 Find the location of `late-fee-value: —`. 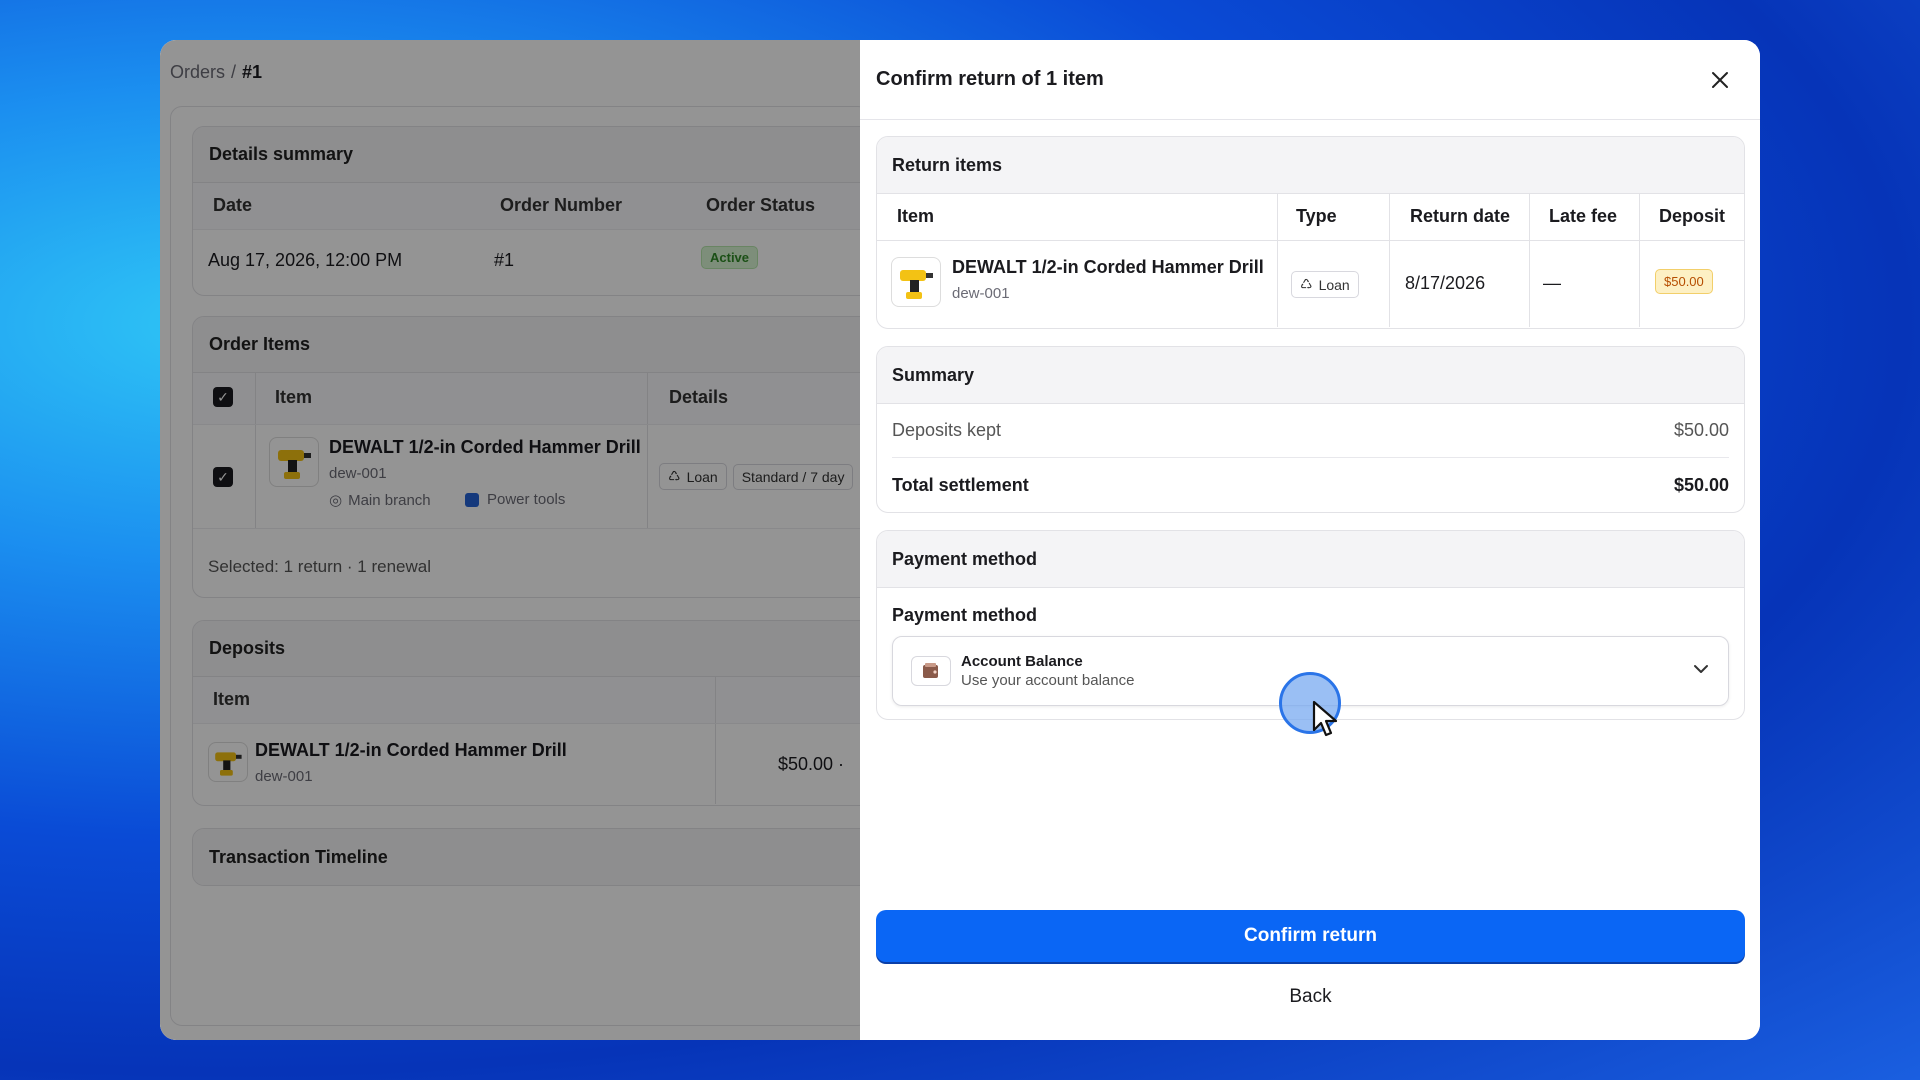

late-fee-value: — is located at coordinates (1552, 283).